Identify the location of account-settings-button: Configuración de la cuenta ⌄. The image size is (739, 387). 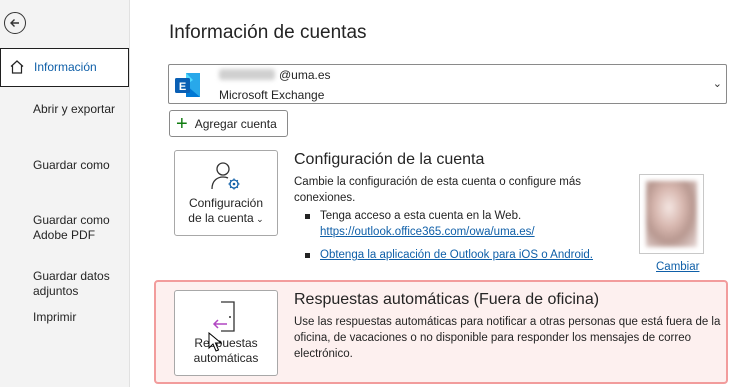
(226, 193).